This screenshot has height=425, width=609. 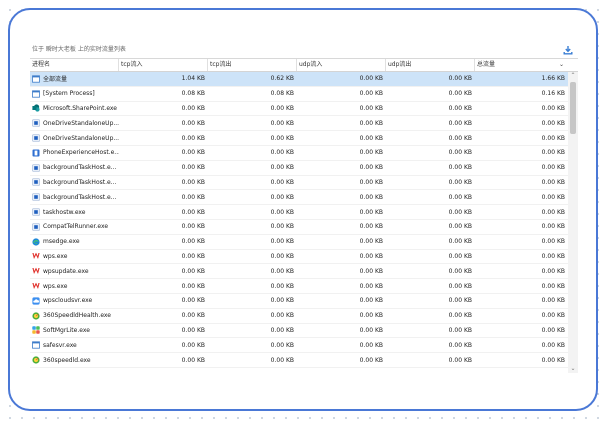 What do you see at coordinates (163, 65) in the screenshot?
I see `column-header-tcp-in: tcp流入` at bounding box center [163, 65].